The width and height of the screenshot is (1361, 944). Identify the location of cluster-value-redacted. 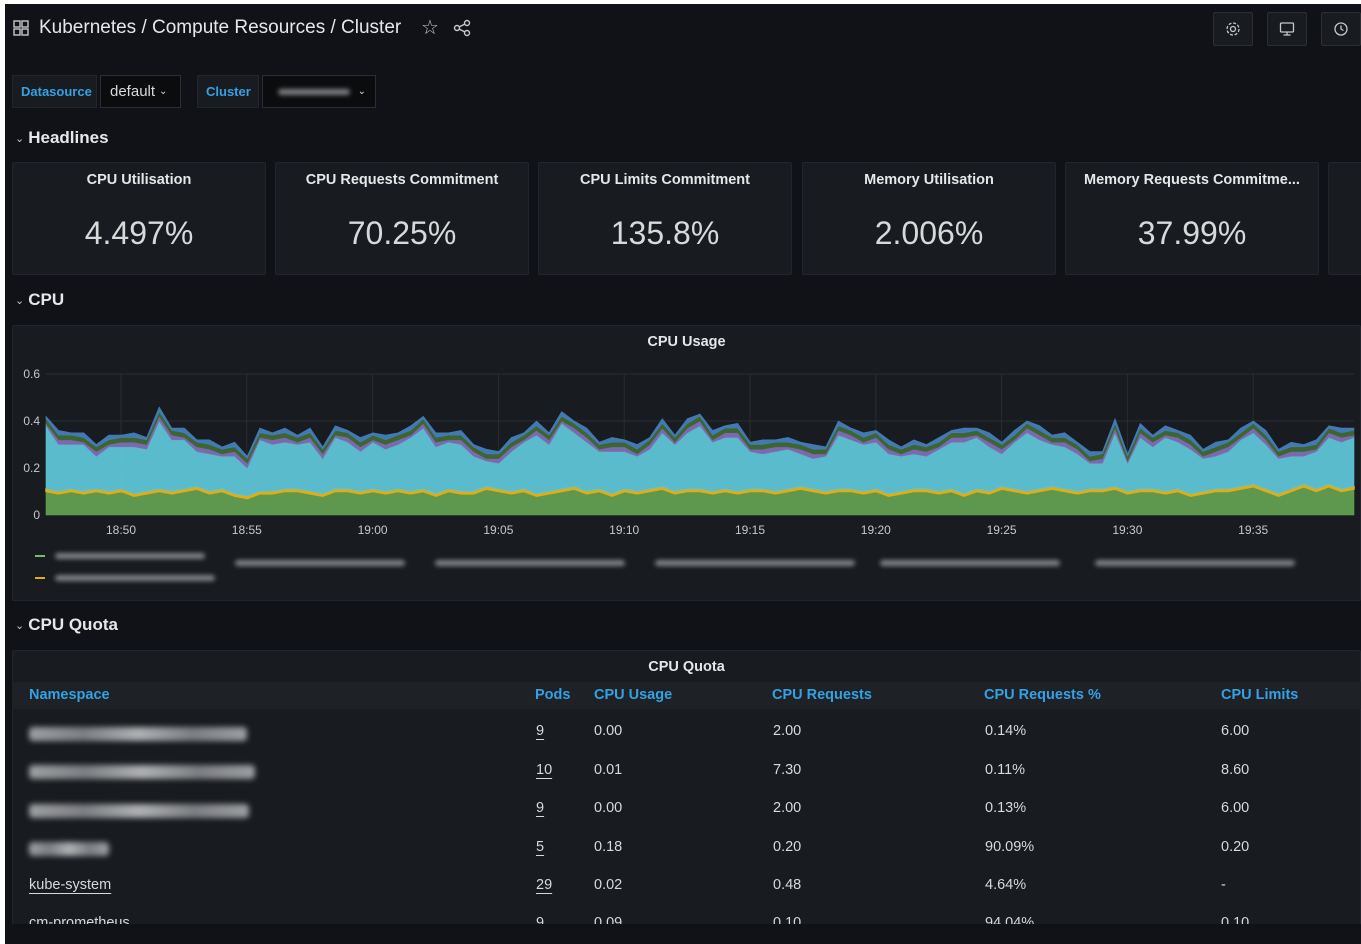
(314, 91).